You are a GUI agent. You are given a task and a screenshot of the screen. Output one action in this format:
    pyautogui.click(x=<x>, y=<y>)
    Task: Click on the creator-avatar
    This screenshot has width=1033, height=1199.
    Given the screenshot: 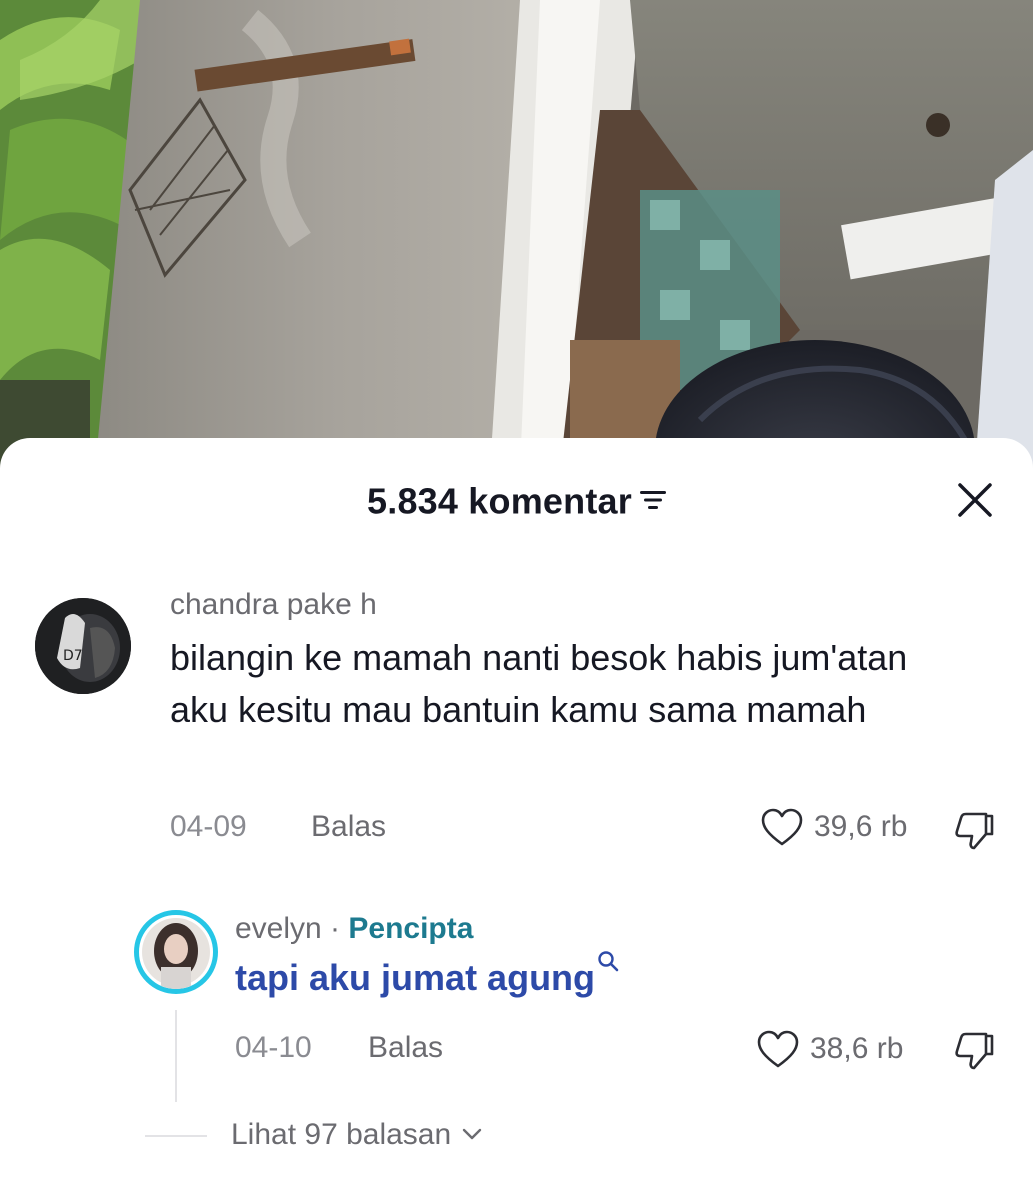 What is the action you would take?
    pyautogui.click(x=176, y=952)
    